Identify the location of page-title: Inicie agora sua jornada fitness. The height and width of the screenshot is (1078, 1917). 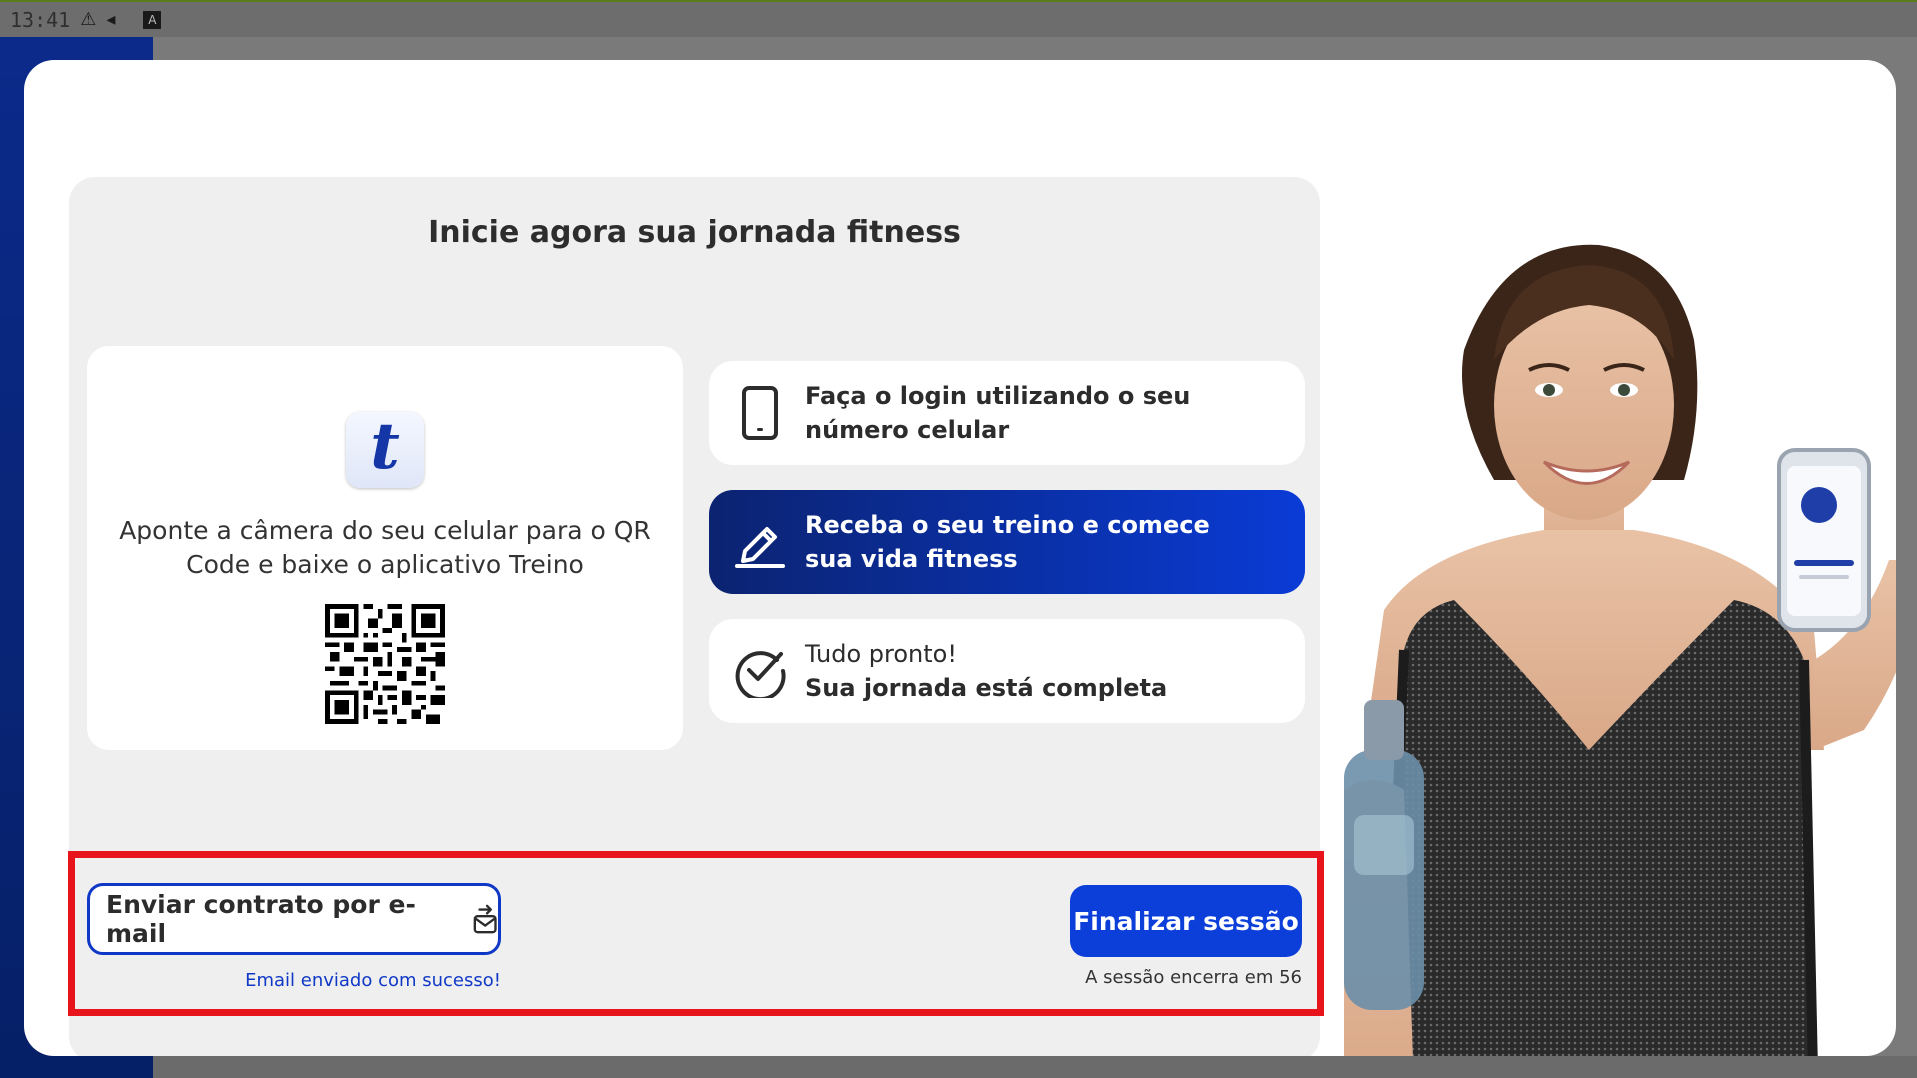
(694, 232).